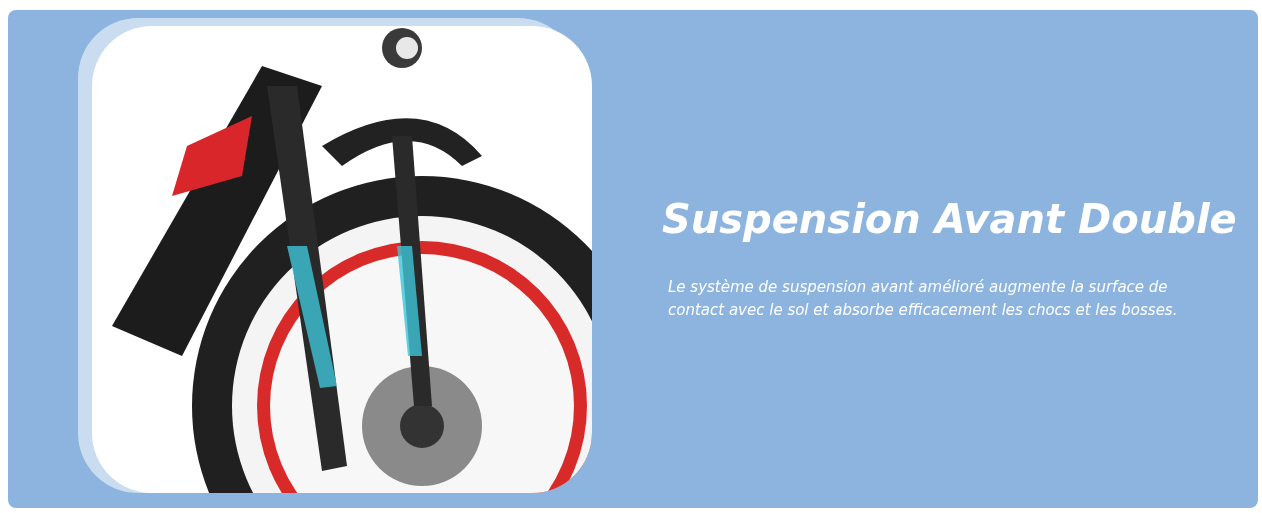 The image size is (1262, 513). Describe the element at coordinates (923, 299) in the screenshot. I see `feature-description: Le système de suspension avant amélioré augmente la surface de contact avec le sol et absorbe efficacement les chocs et les bosses.` at that location.